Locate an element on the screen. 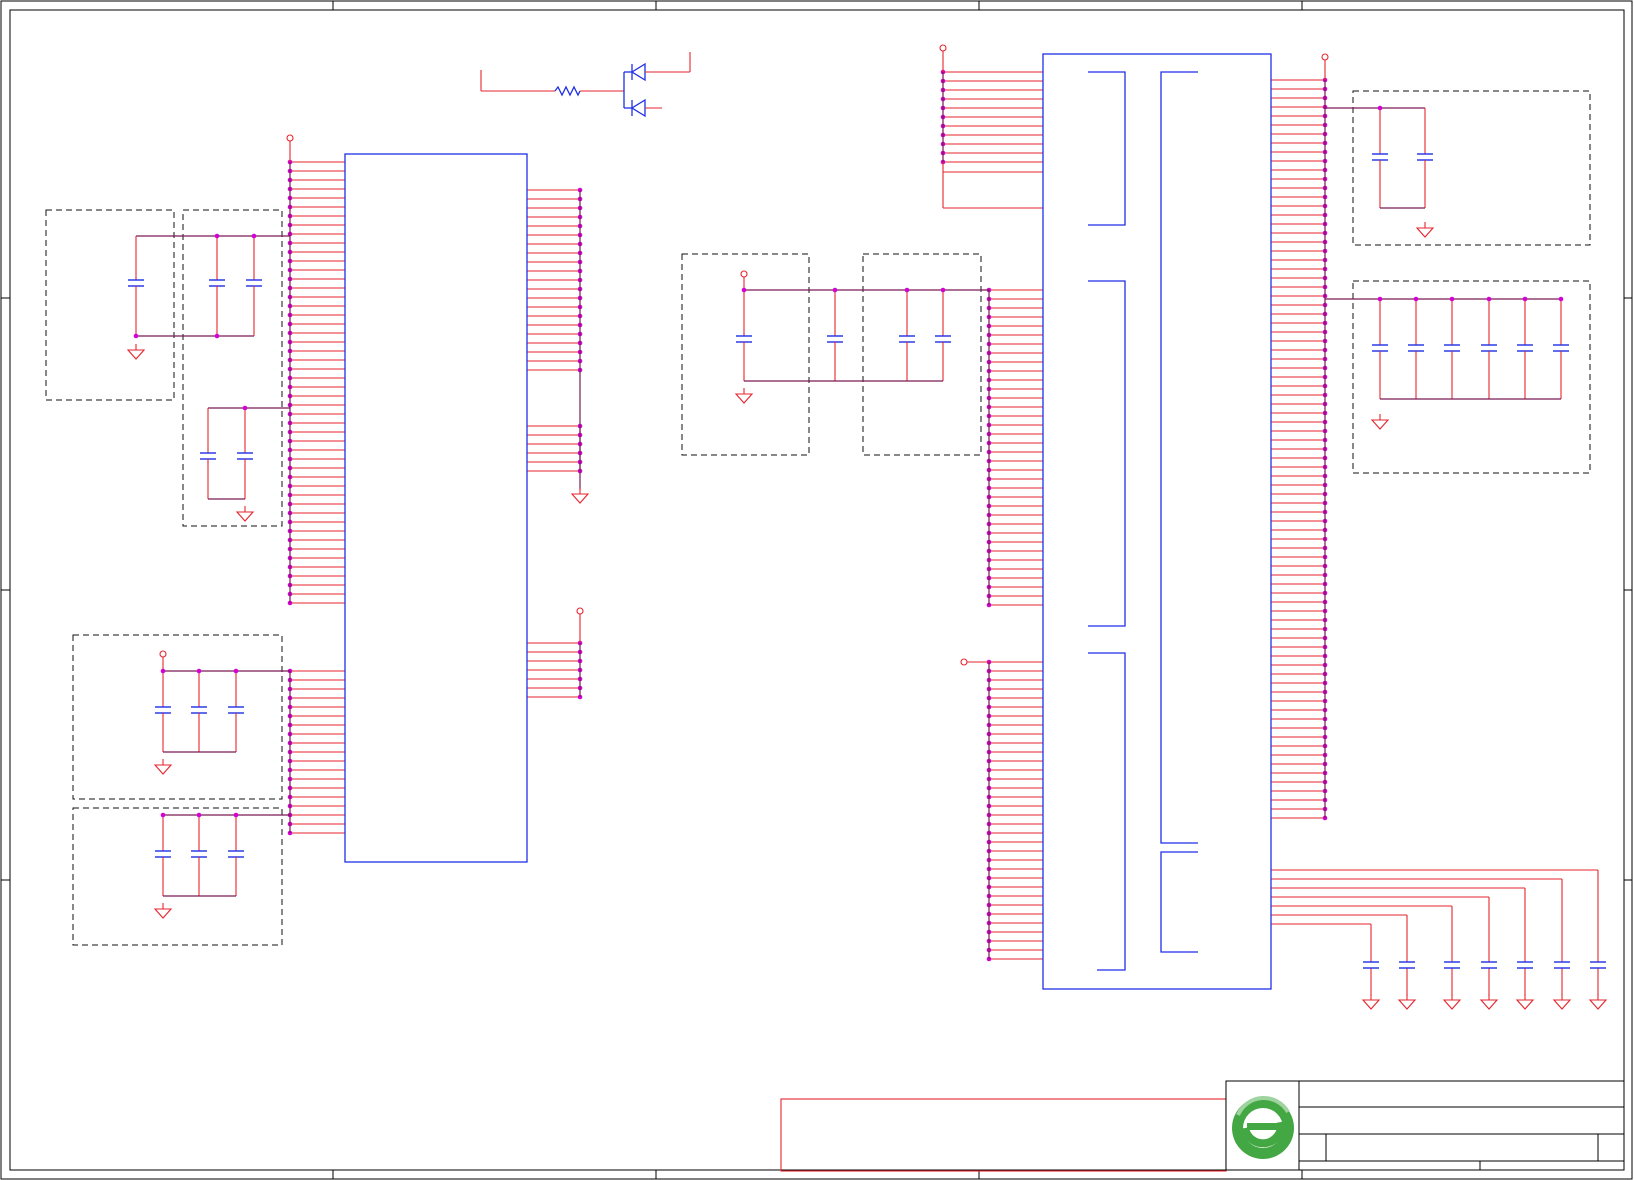 The width and height of the screenshot is (1634, 1180). green-e-logo-icon is located at coordinates (1263, 1127).